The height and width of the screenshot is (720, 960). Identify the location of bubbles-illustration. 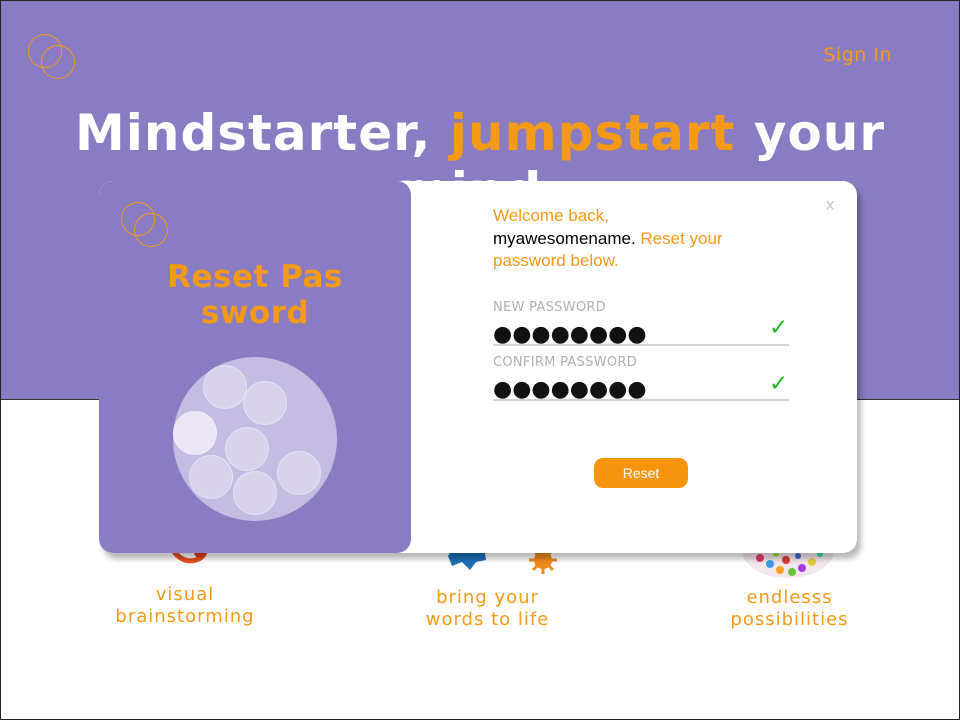
(255, 439).